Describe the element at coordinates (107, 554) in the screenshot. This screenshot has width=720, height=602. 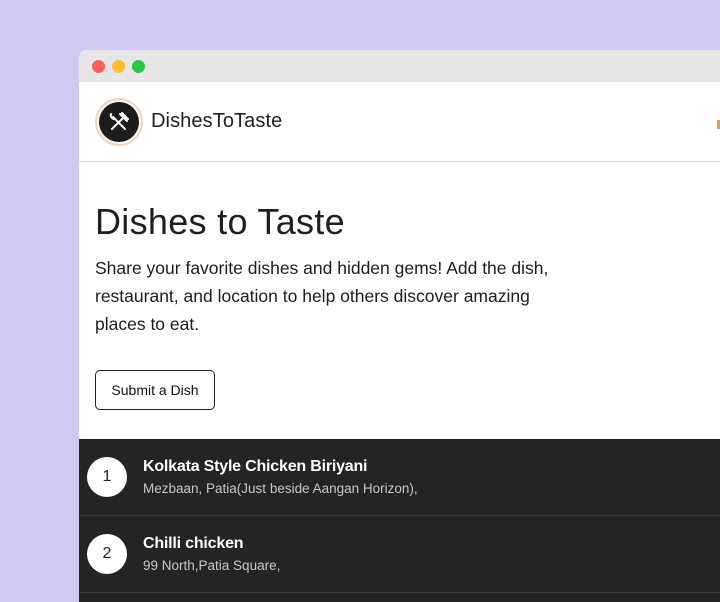
I see `rank-badge: 2` at that location.